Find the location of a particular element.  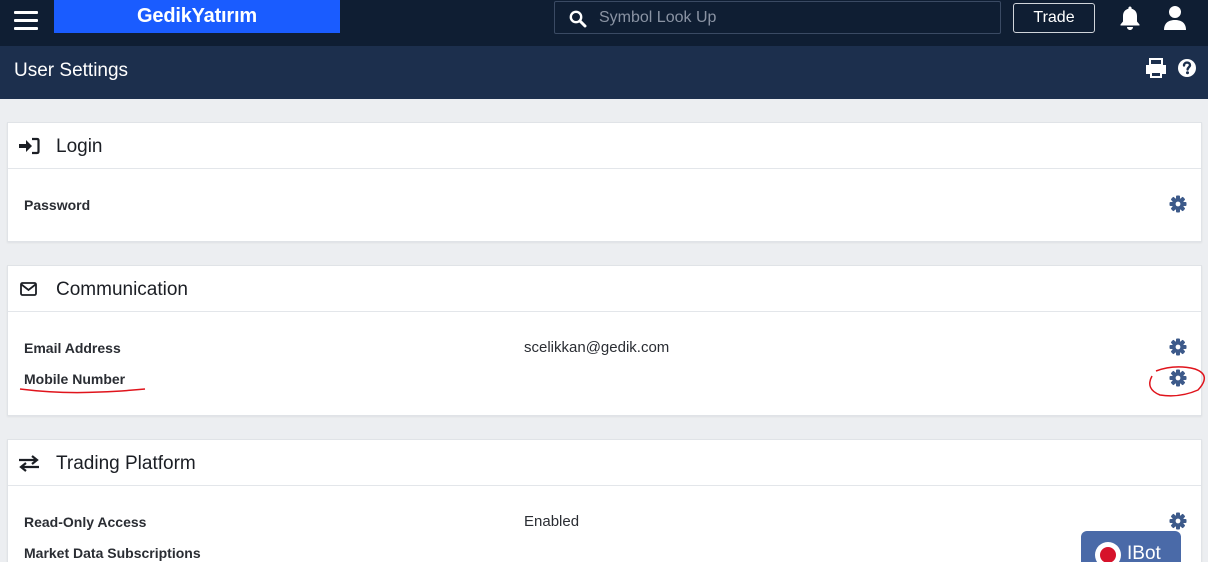

read-only-access-label: Read-Only Access is located at coordinates (85, 522).